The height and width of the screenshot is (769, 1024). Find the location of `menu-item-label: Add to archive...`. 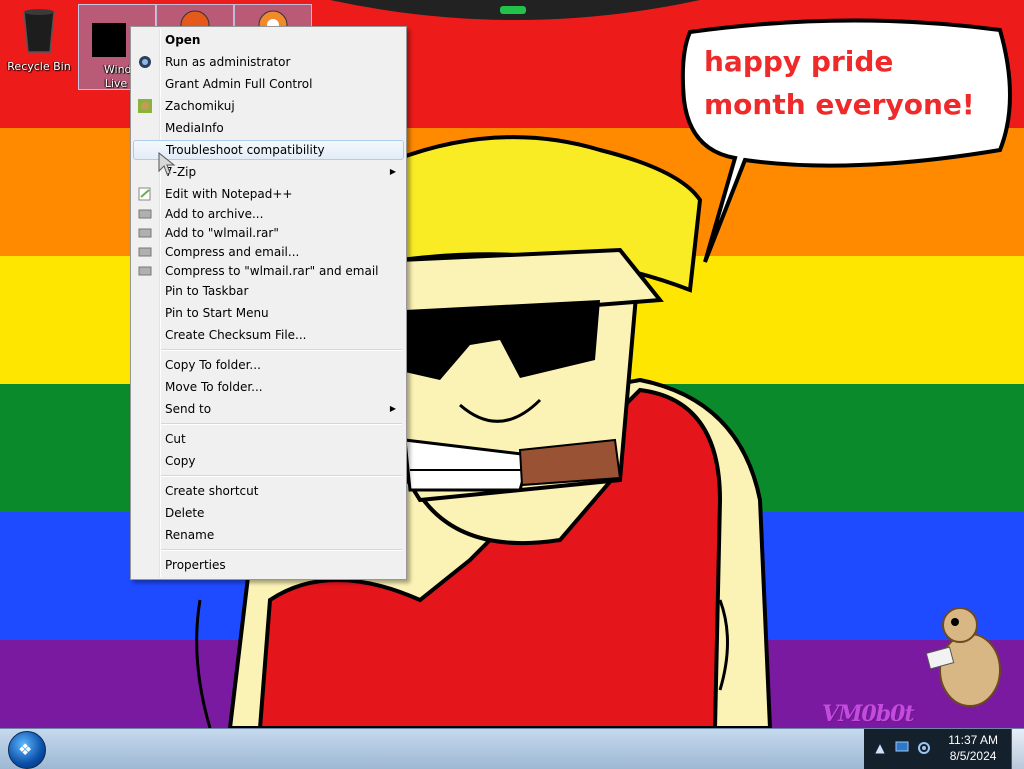

menu-item-label: Add to archive... is located at coordinates (214, 214).